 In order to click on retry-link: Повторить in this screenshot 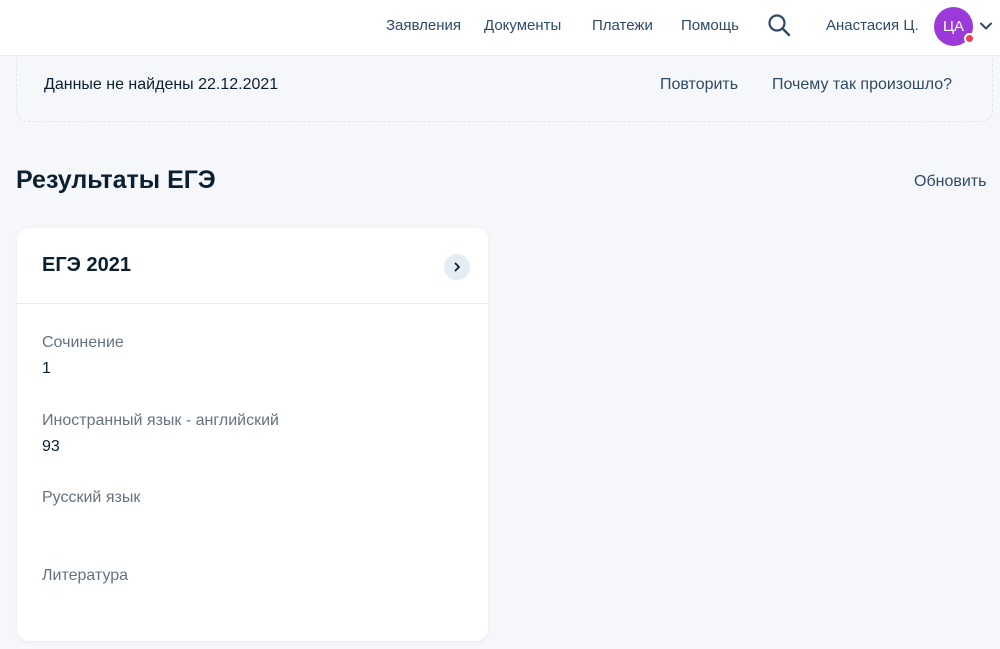, I will do `click(699, 85)`.